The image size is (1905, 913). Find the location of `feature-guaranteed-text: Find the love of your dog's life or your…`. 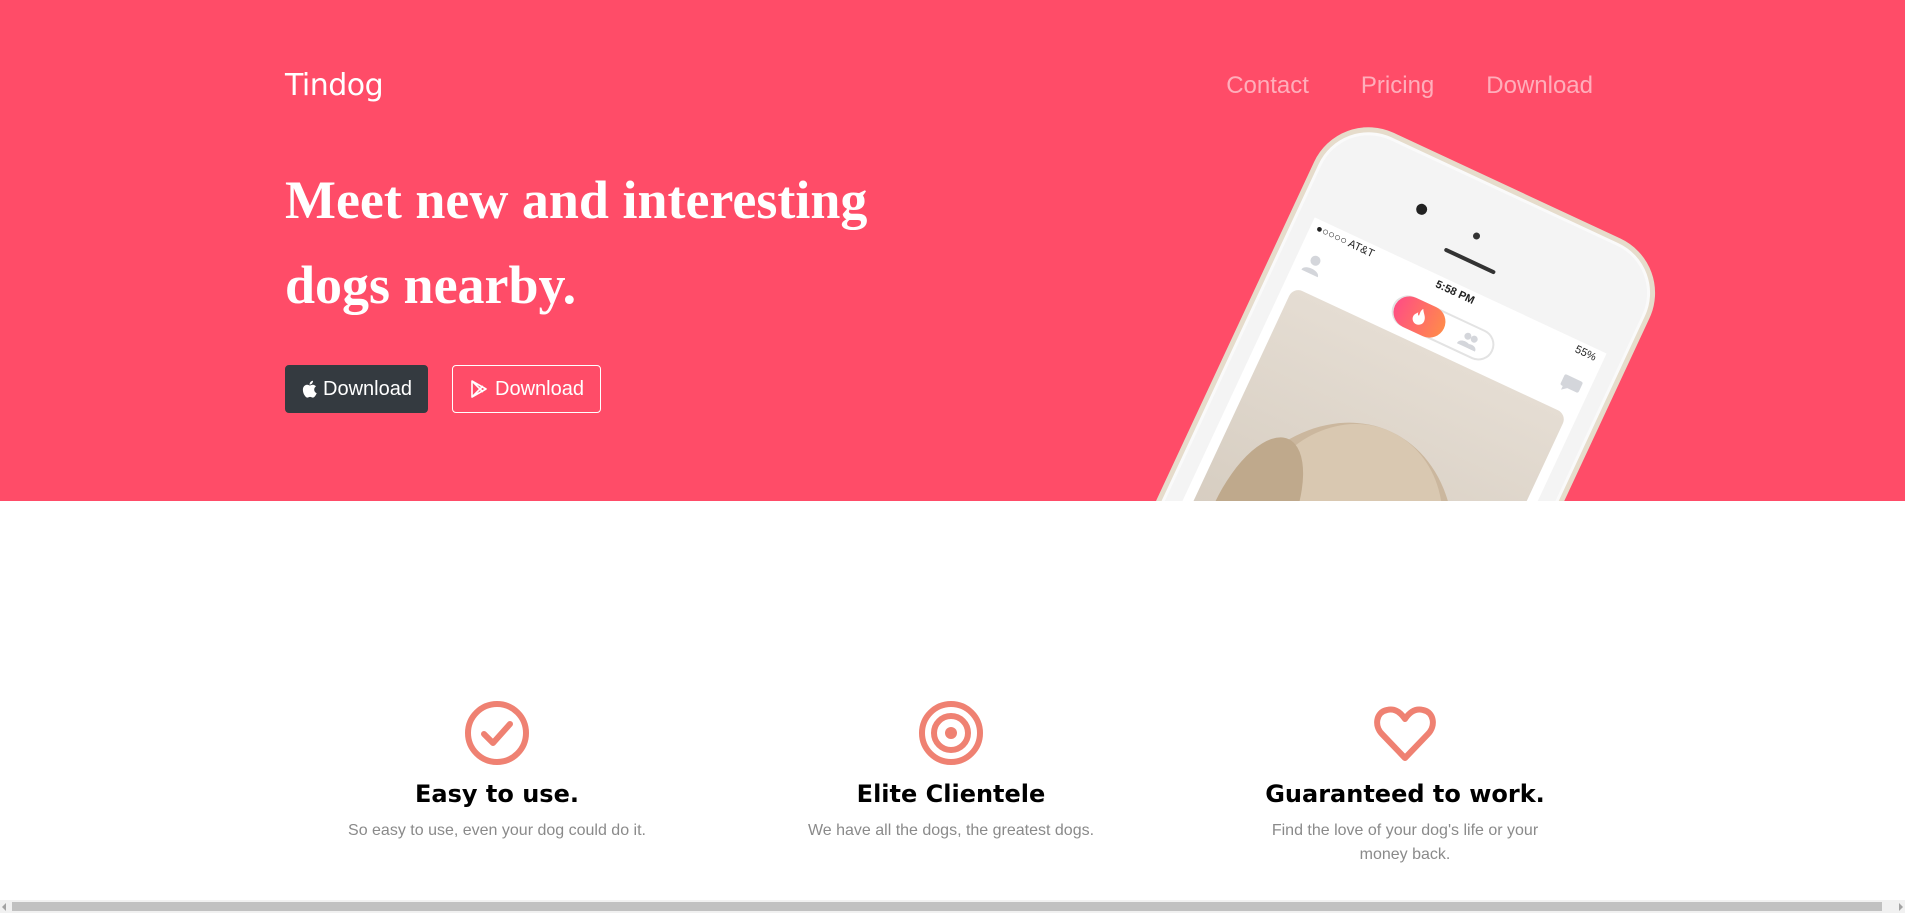

feature-guaranteed-text: Find the love of your dog's life or your… is located at coordinates (1405, 842).